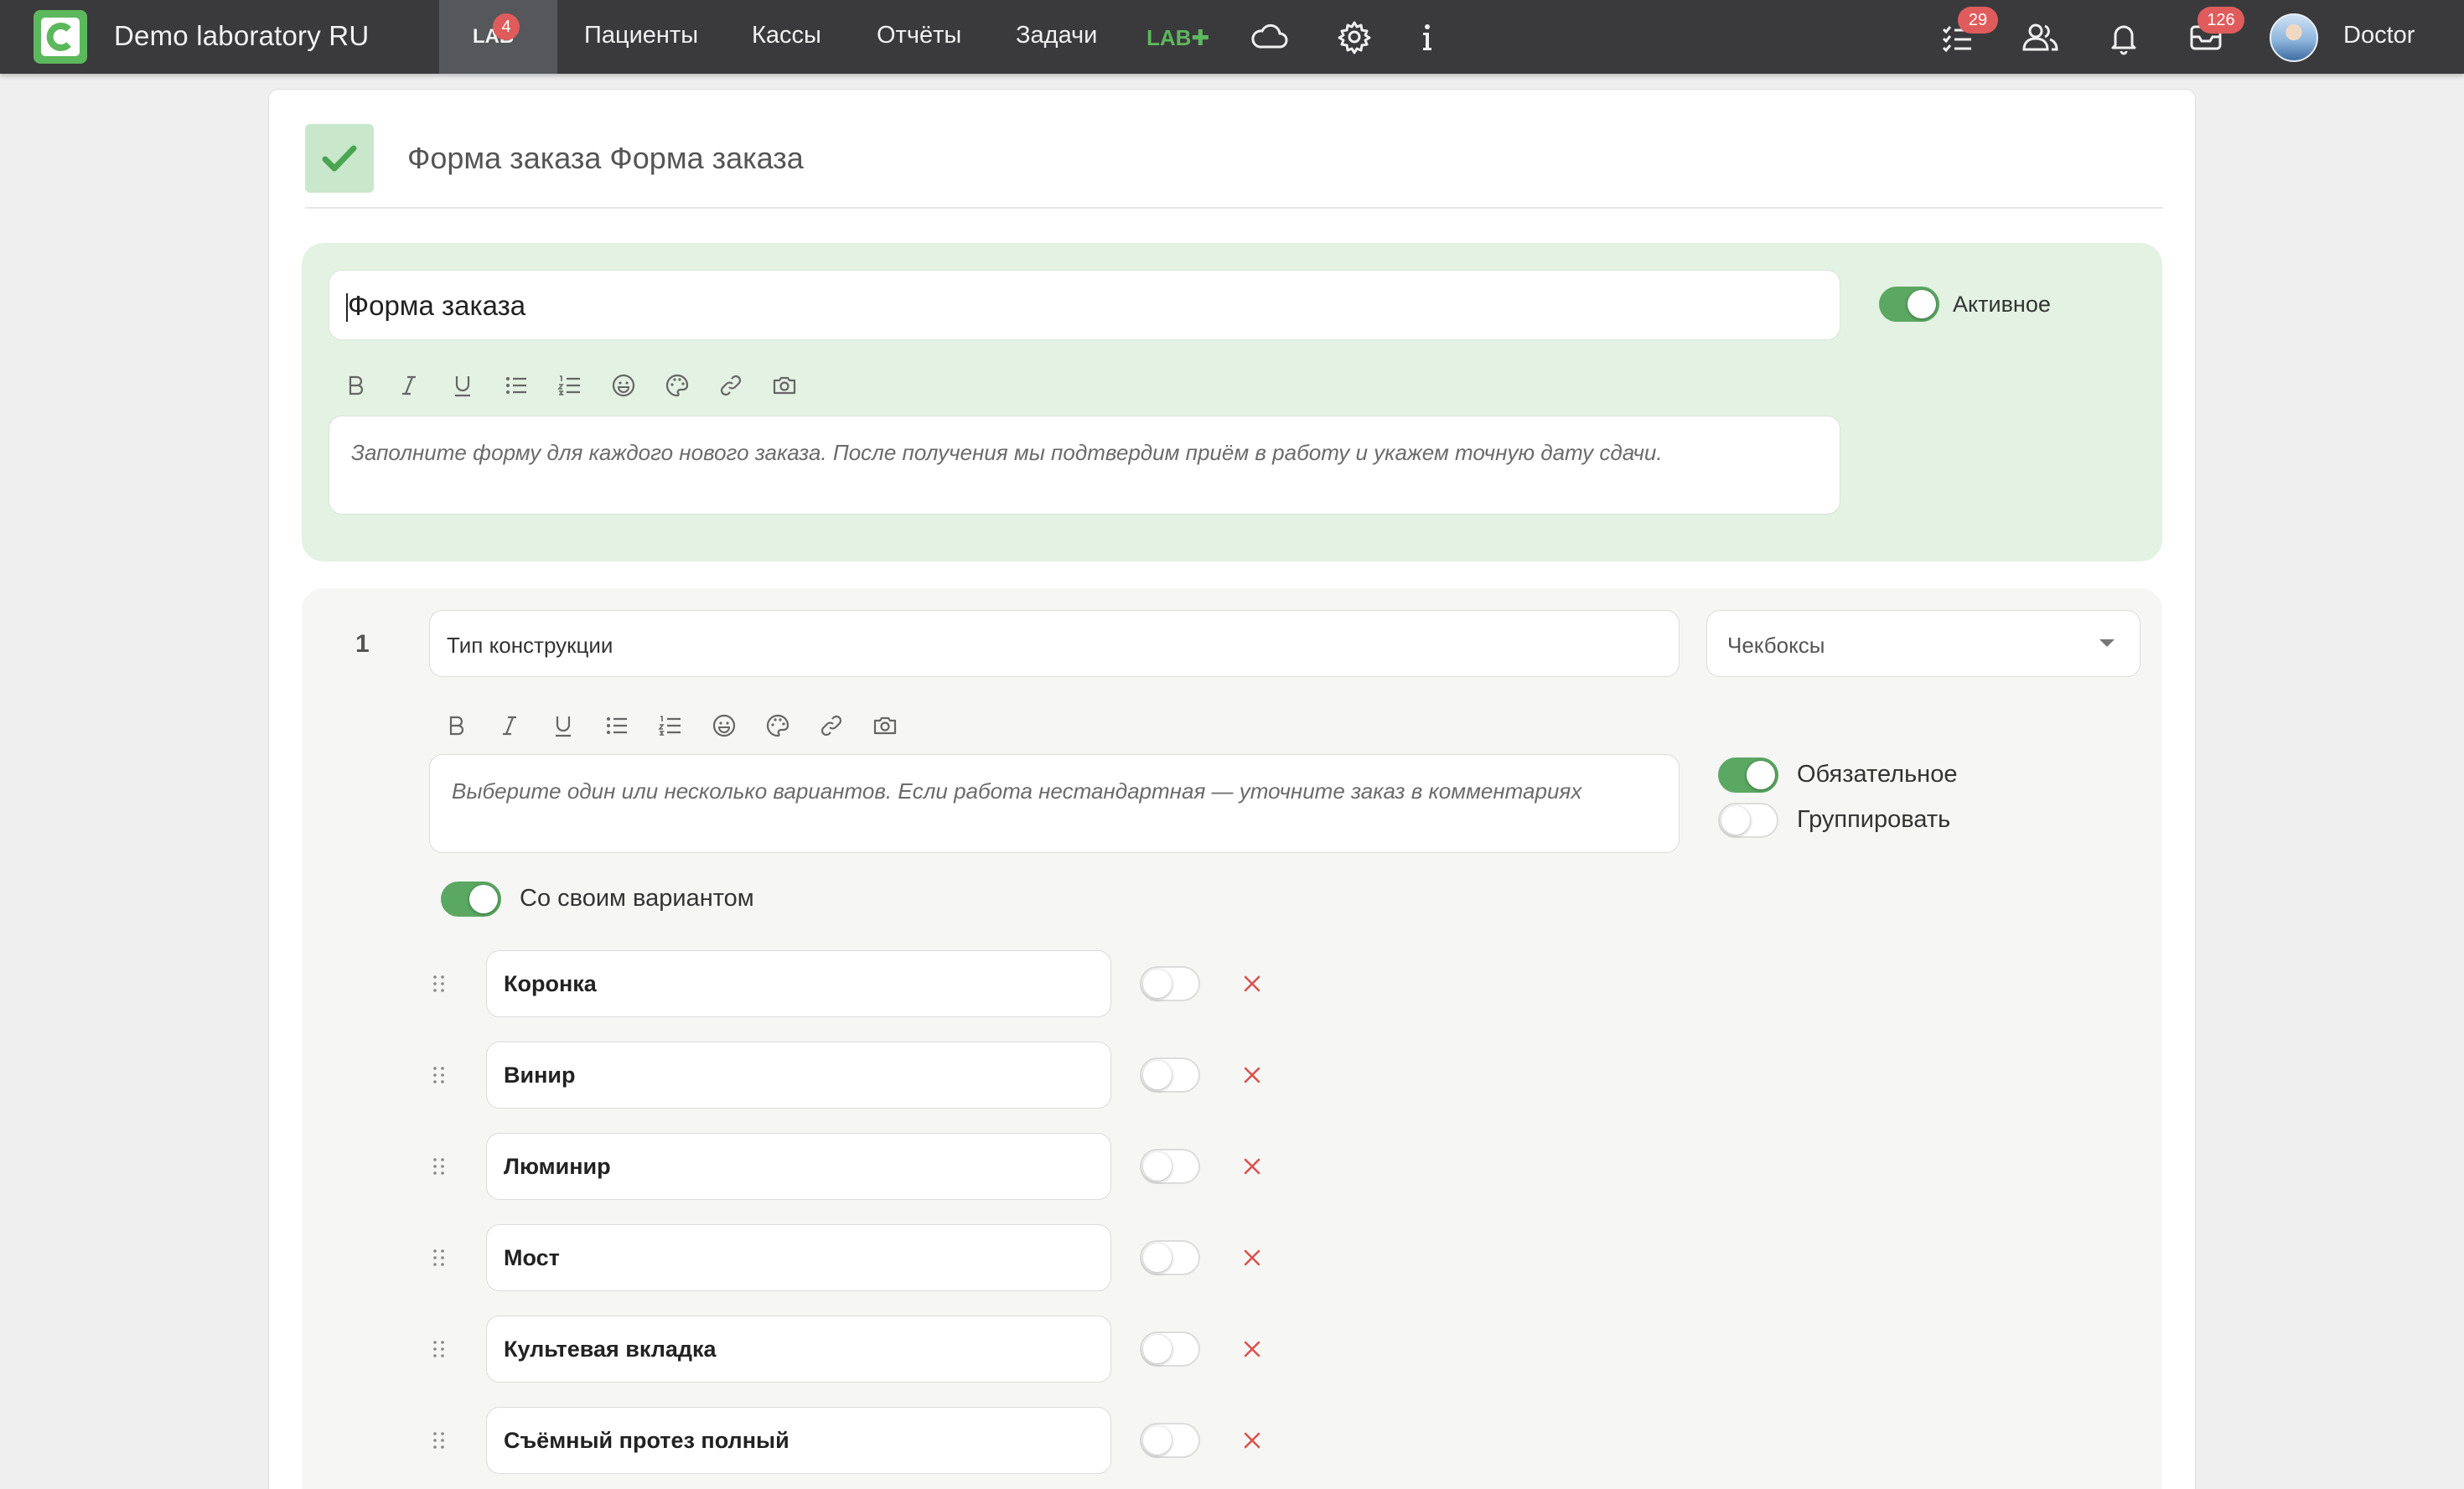 The width and height of the screenshot is (2464, 1489). Describe the element at coordinates (2002, 304) in the screenshot. I see `form-active-label: Активное` at that location.